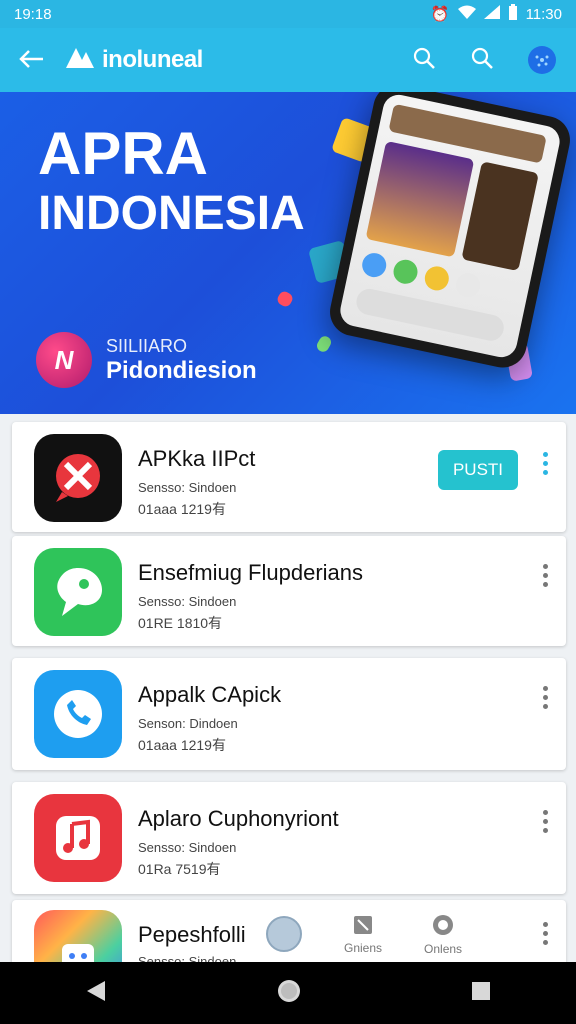  What do you see at coordinates (32, 60) in the screenshot?
I see `back-arrow-icon` at bounding box center [32, 60].